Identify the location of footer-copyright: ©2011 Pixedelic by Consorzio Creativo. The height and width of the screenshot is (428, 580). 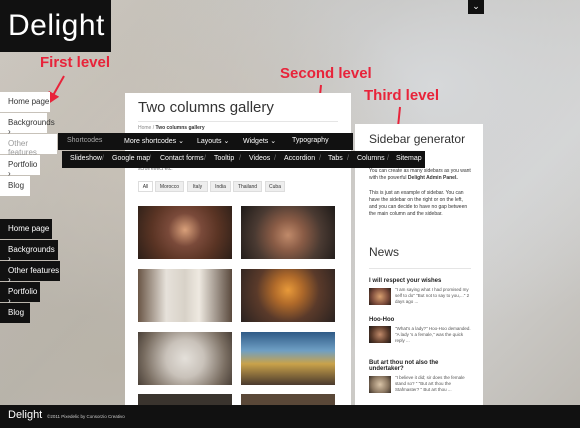
(86, 416).